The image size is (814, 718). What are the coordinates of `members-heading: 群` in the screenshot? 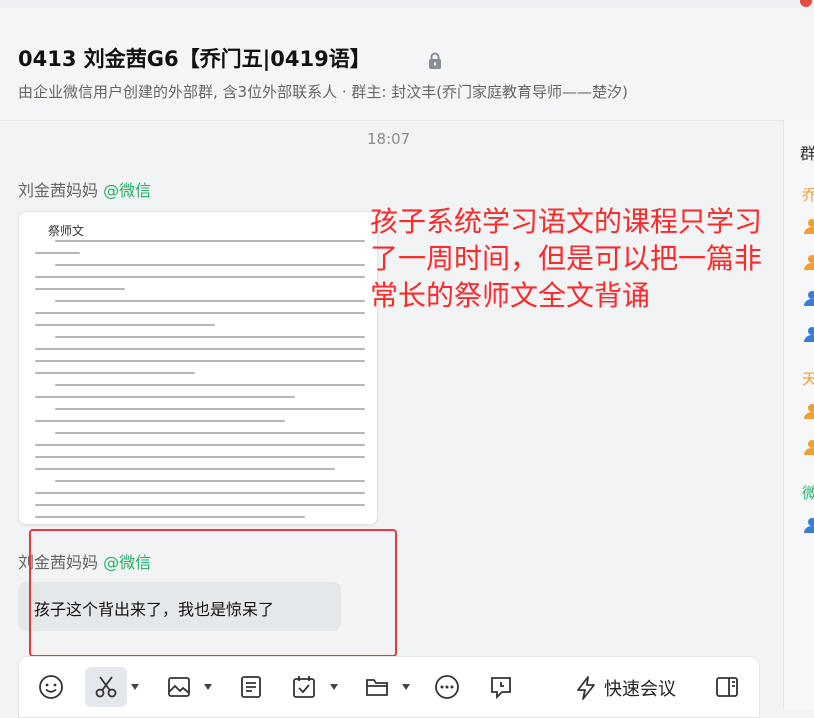 It's located at (807, 153).